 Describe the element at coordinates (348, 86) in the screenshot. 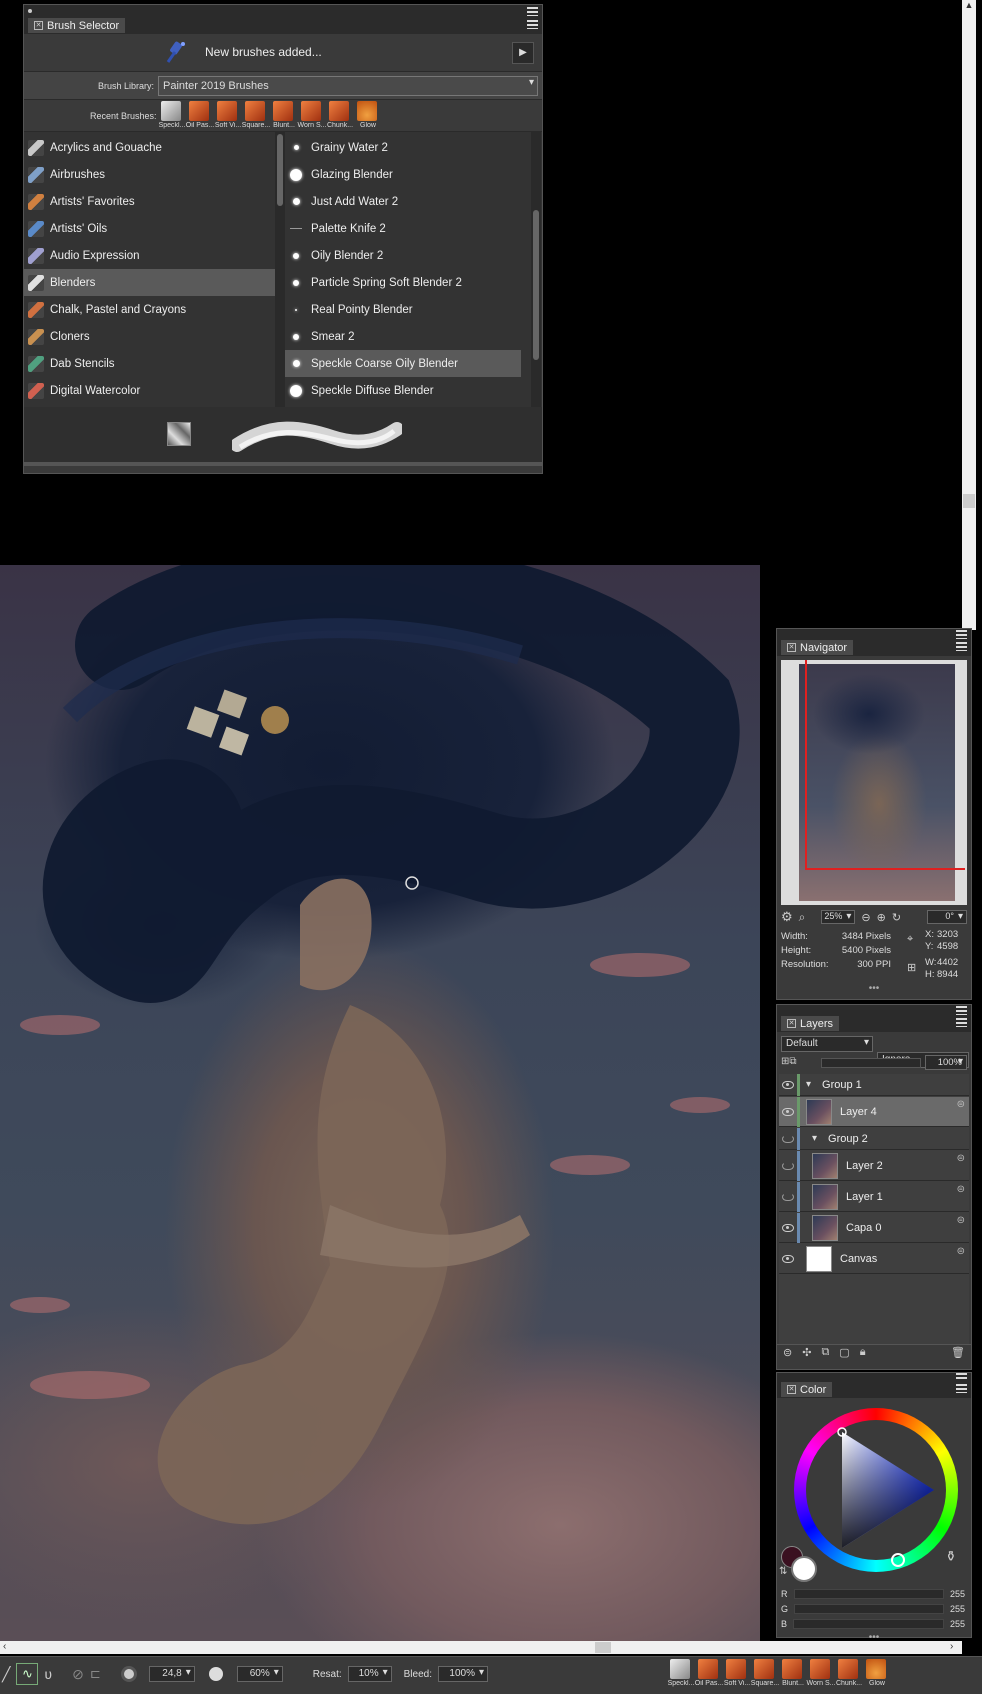

I see `brush-library-select: Painter 2019 Brushes` at that location.